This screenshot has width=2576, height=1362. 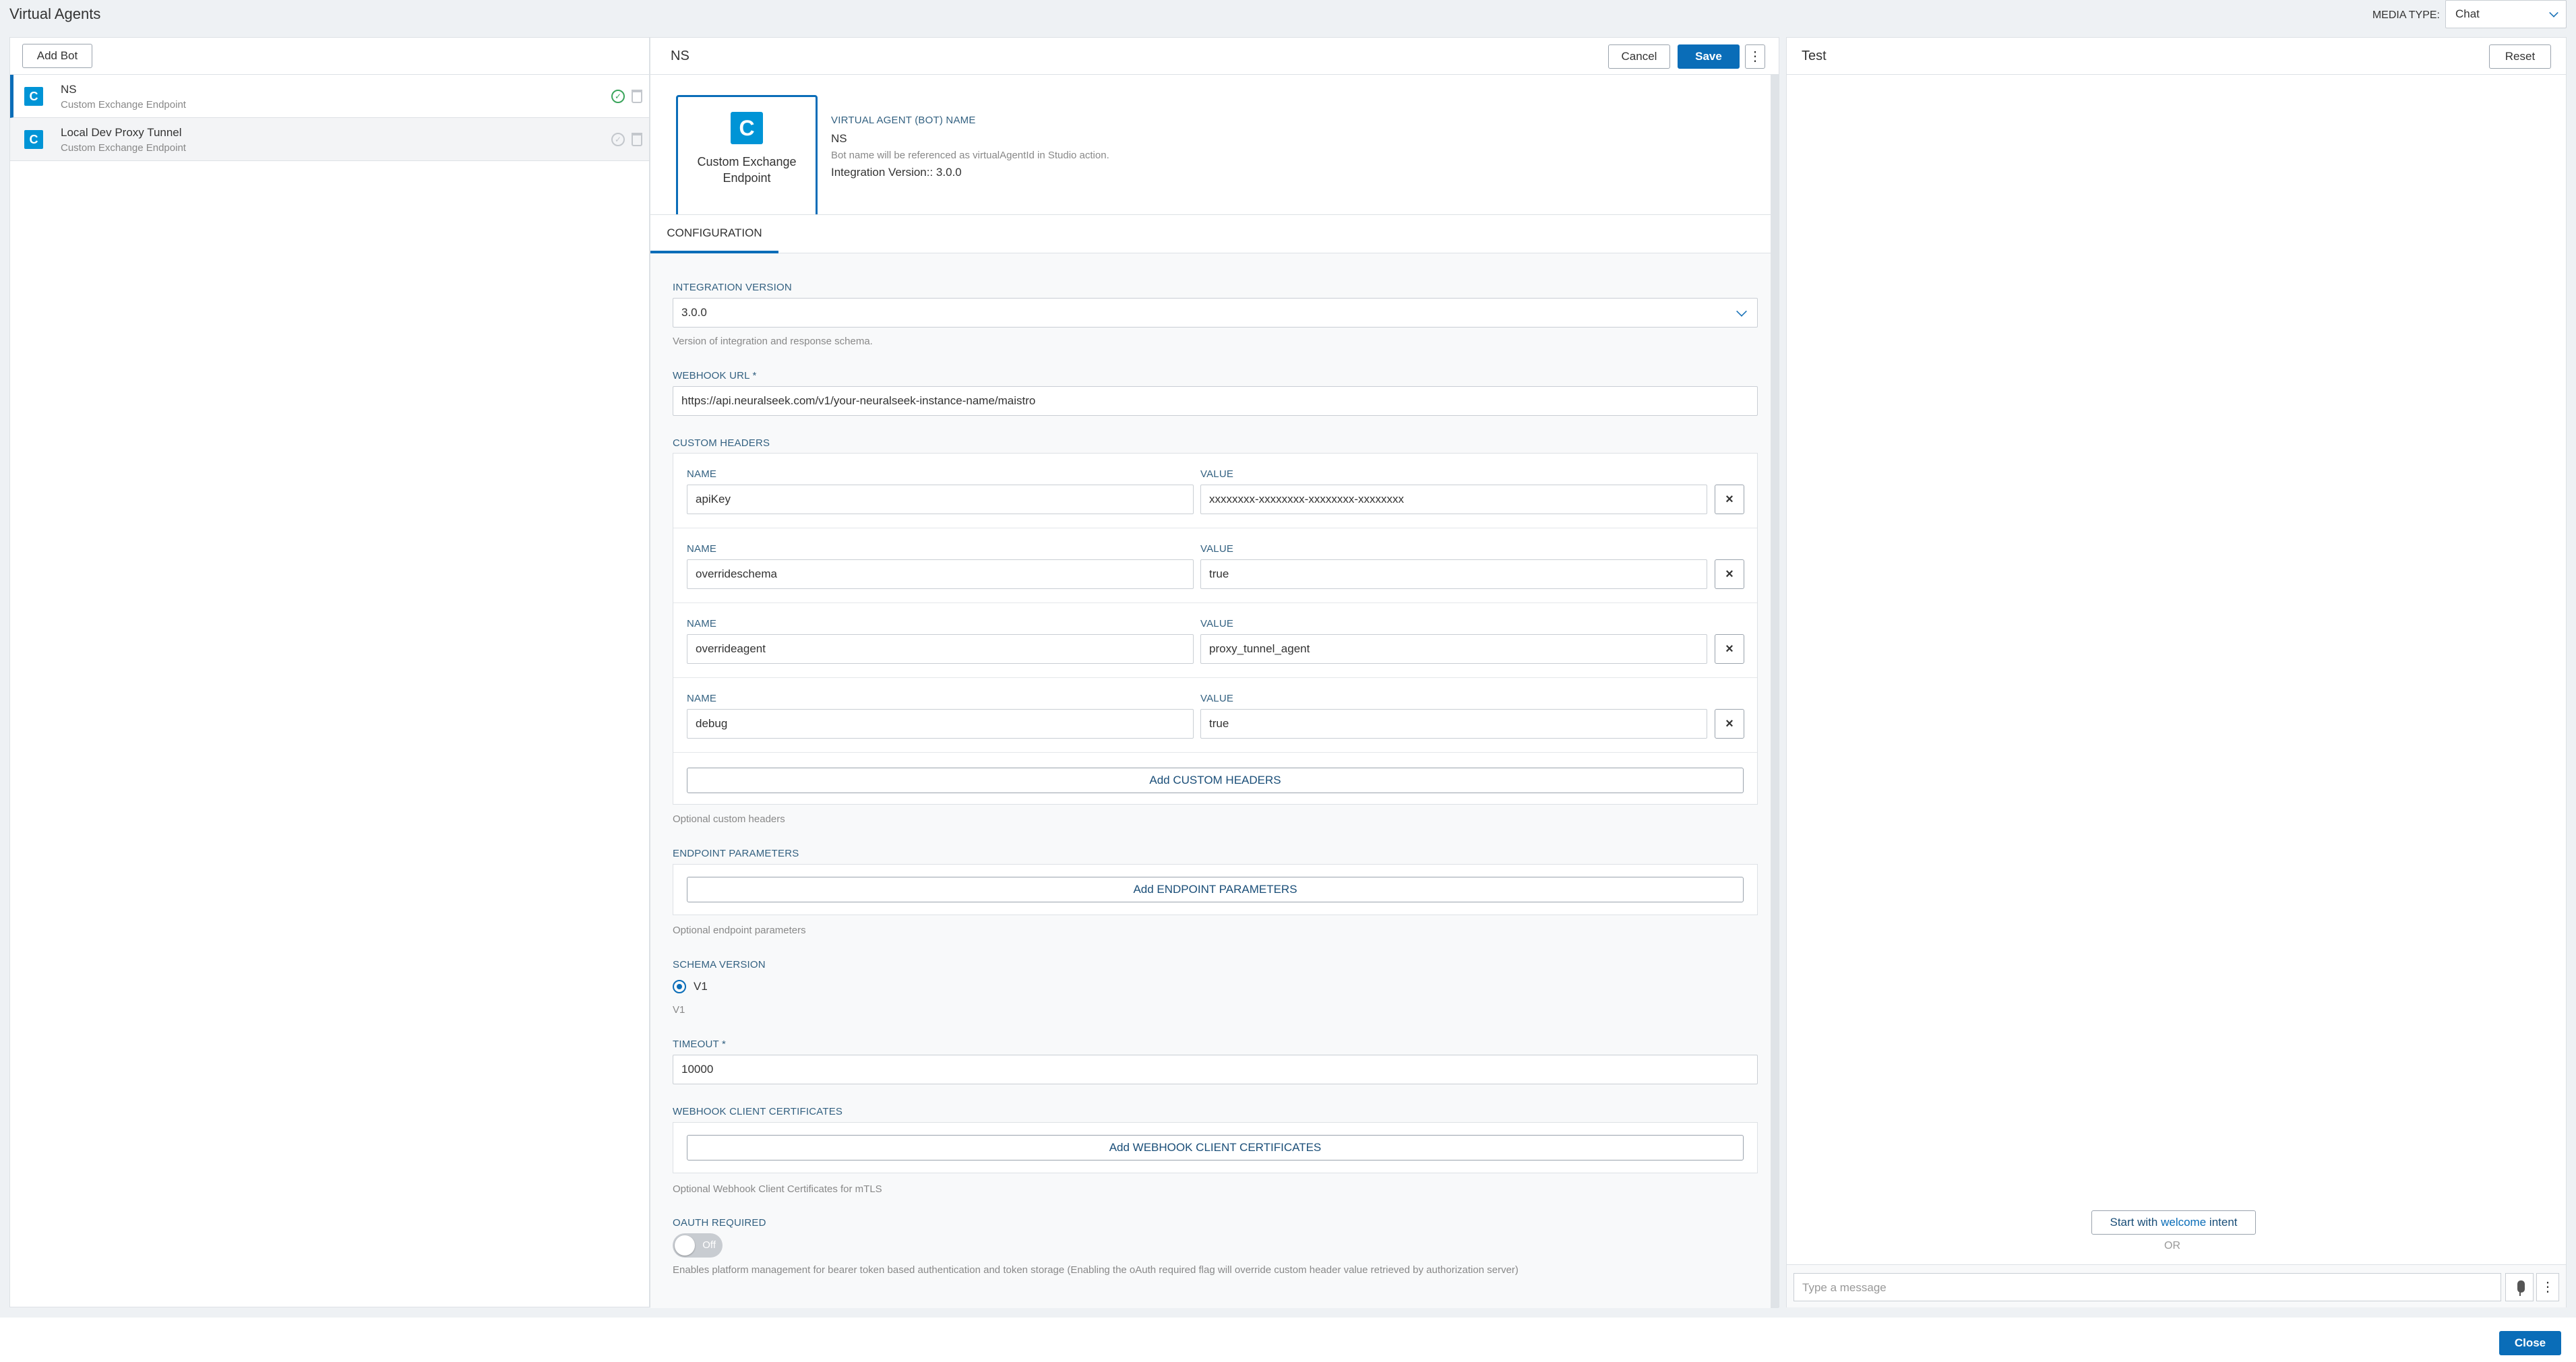 I want to click on custom-headers-help: Optional custom headers, so click(x=729, y=819).